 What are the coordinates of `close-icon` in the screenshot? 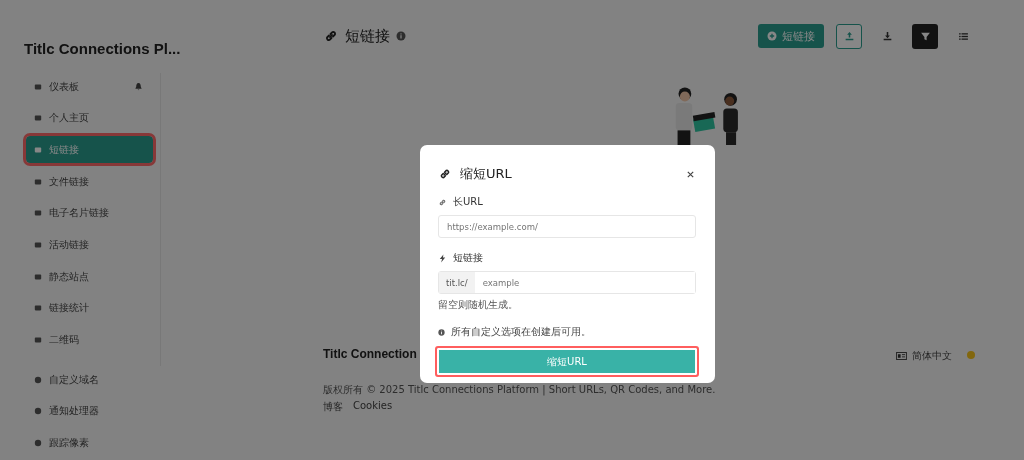 It's located at (690, 174).